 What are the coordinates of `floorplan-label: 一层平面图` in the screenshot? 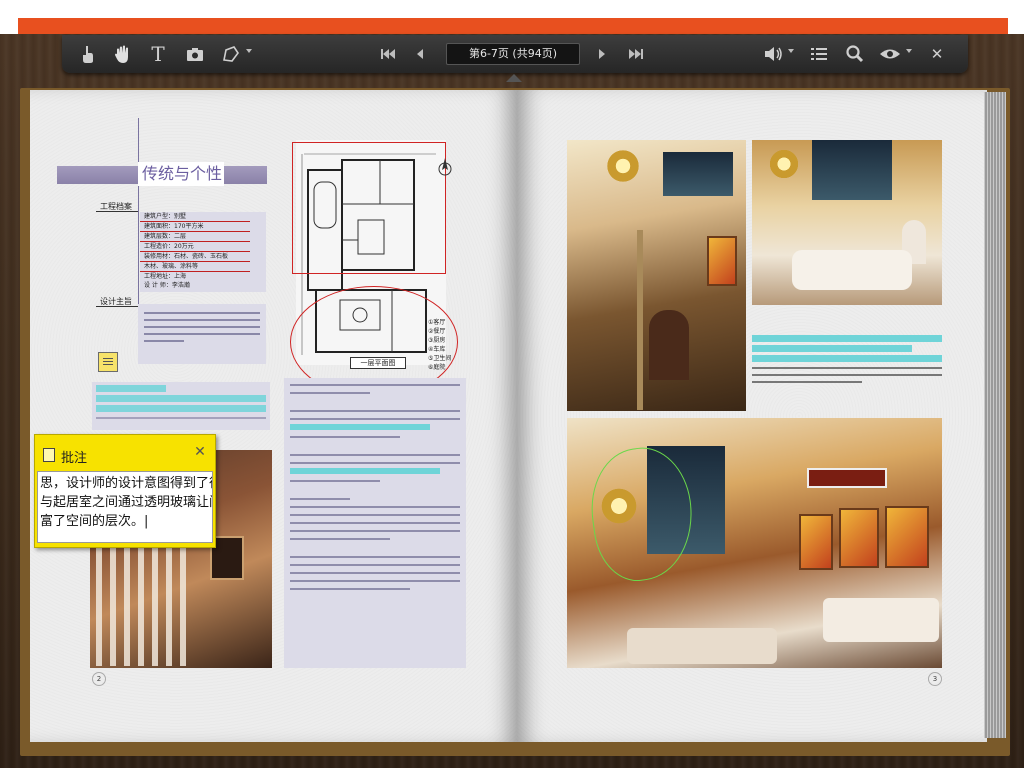 It's located at (378, 363).